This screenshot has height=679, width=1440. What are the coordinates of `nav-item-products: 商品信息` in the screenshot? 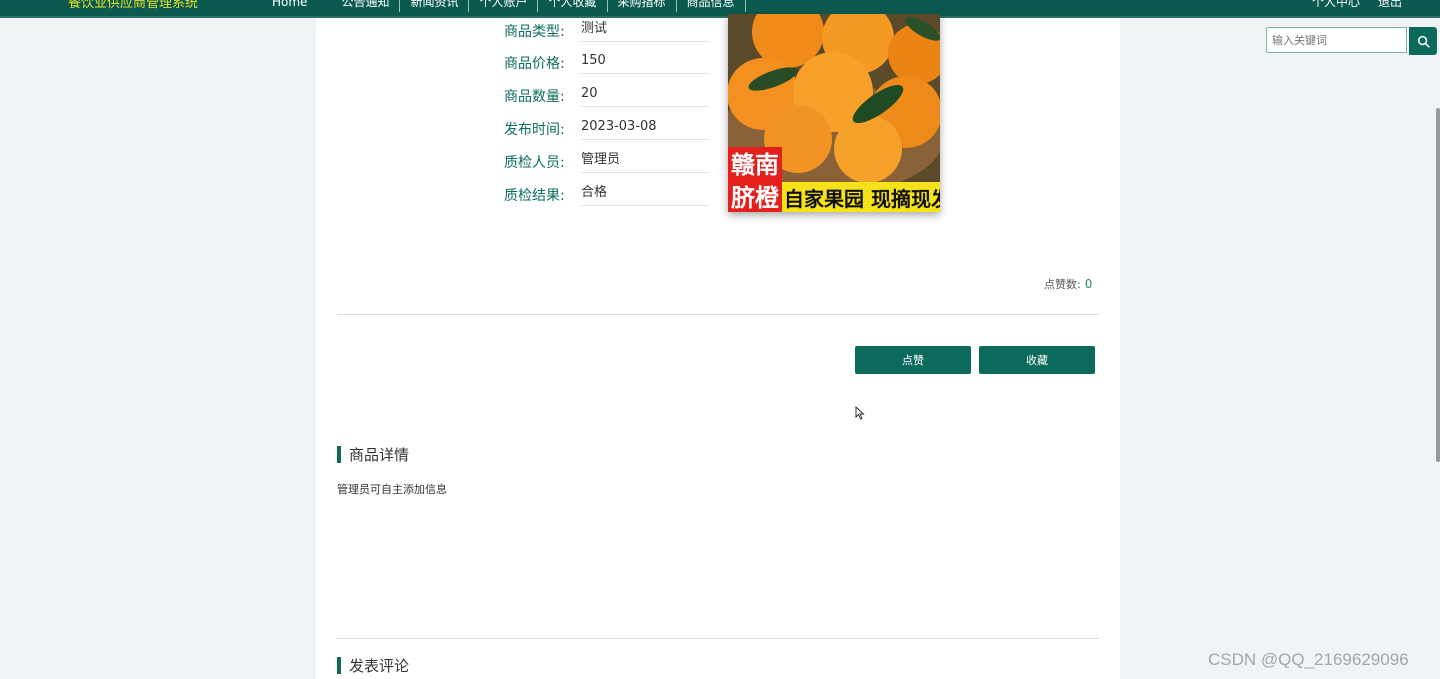 It's located at (711, 6).